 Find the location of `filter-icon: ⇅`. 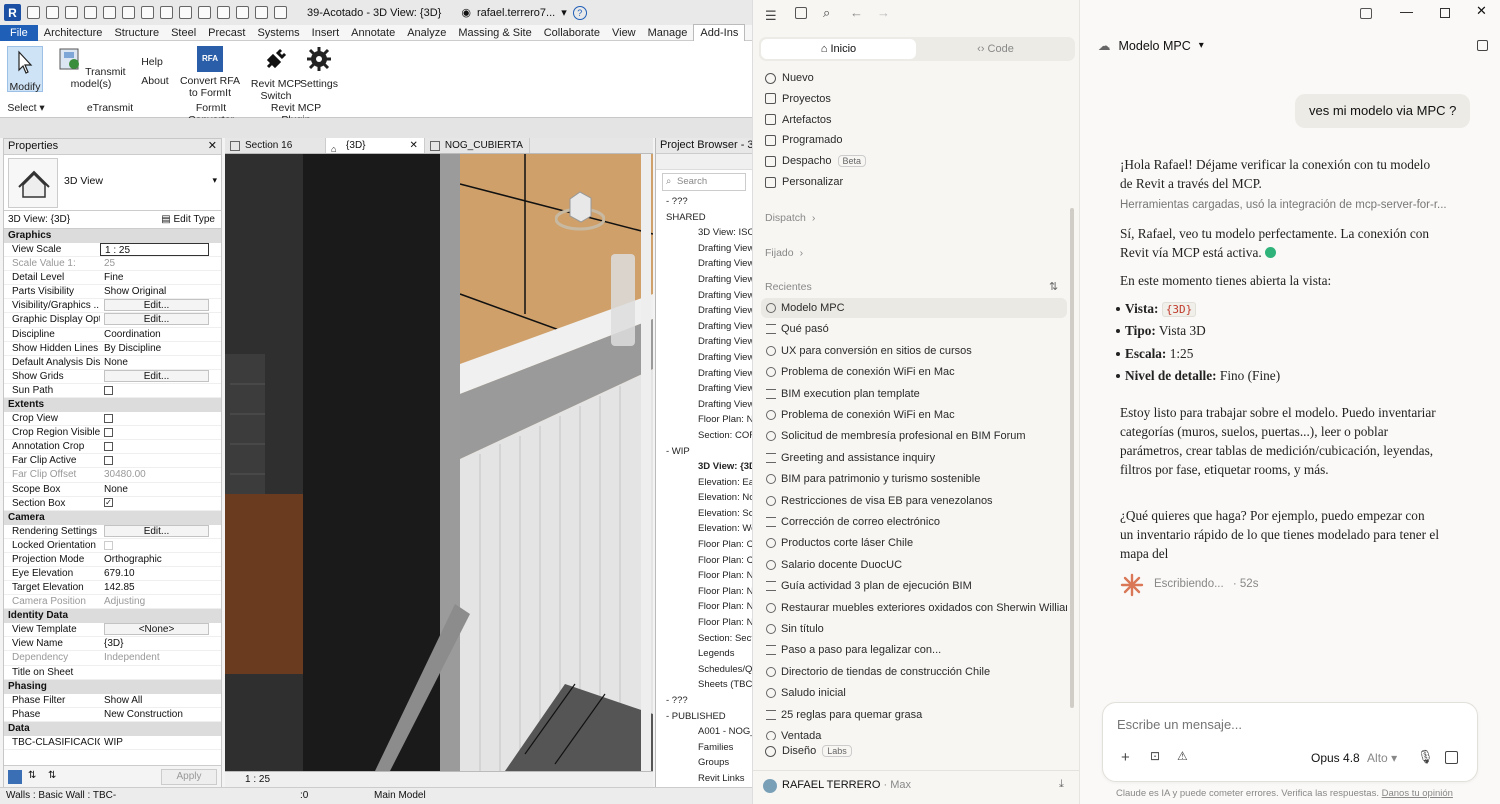

filter-icon: ⇅ is located at coordinates (52, 775).